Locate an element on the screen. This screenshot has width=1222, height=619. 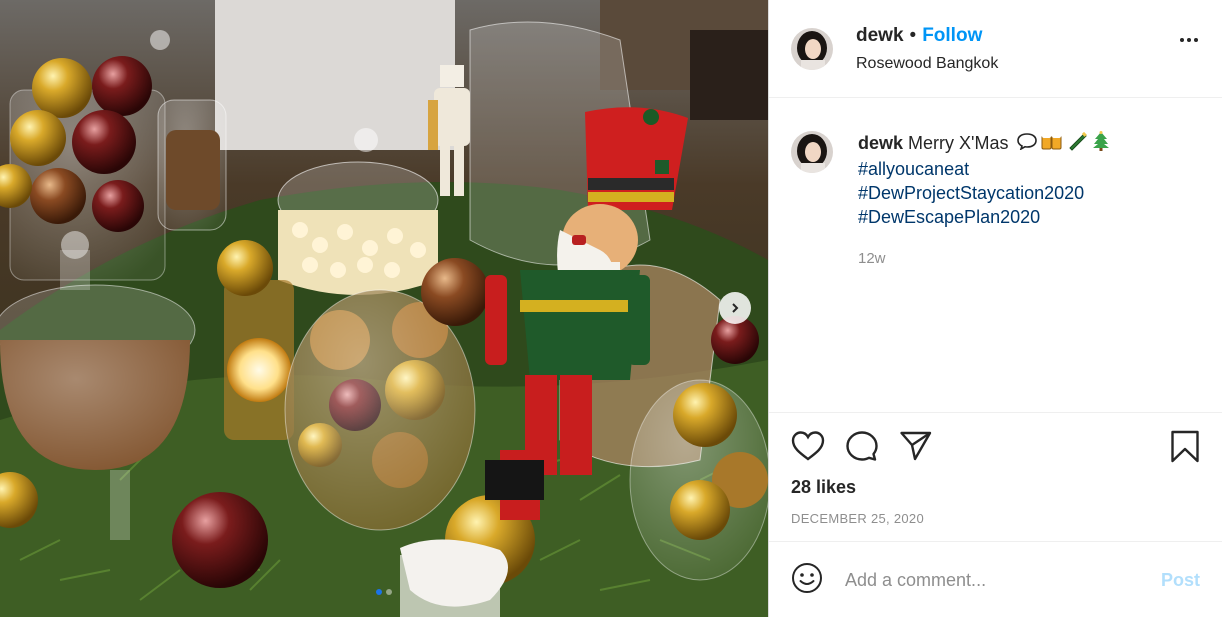
hashtag-link: #DewEscapePlan2020 is located at coordinates (984, 217).